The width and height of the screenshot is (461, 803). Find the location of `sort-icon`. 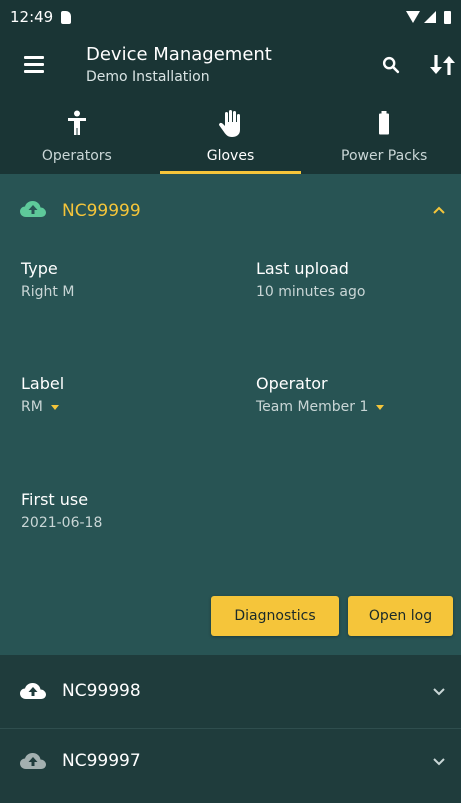

sort-icon is located at coordinates (443, 65).